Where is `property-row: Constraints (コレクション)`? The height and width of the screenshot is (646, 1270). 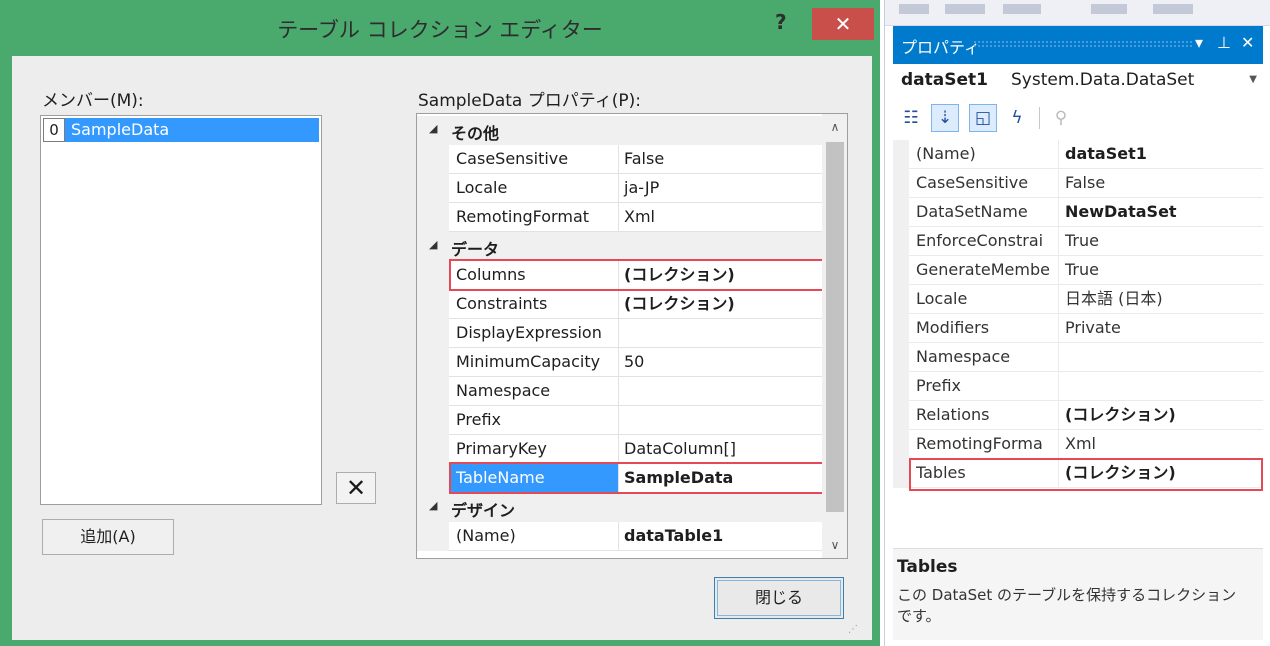 property-row: Constraints (コレクション) is located at coordinates (619, 304).